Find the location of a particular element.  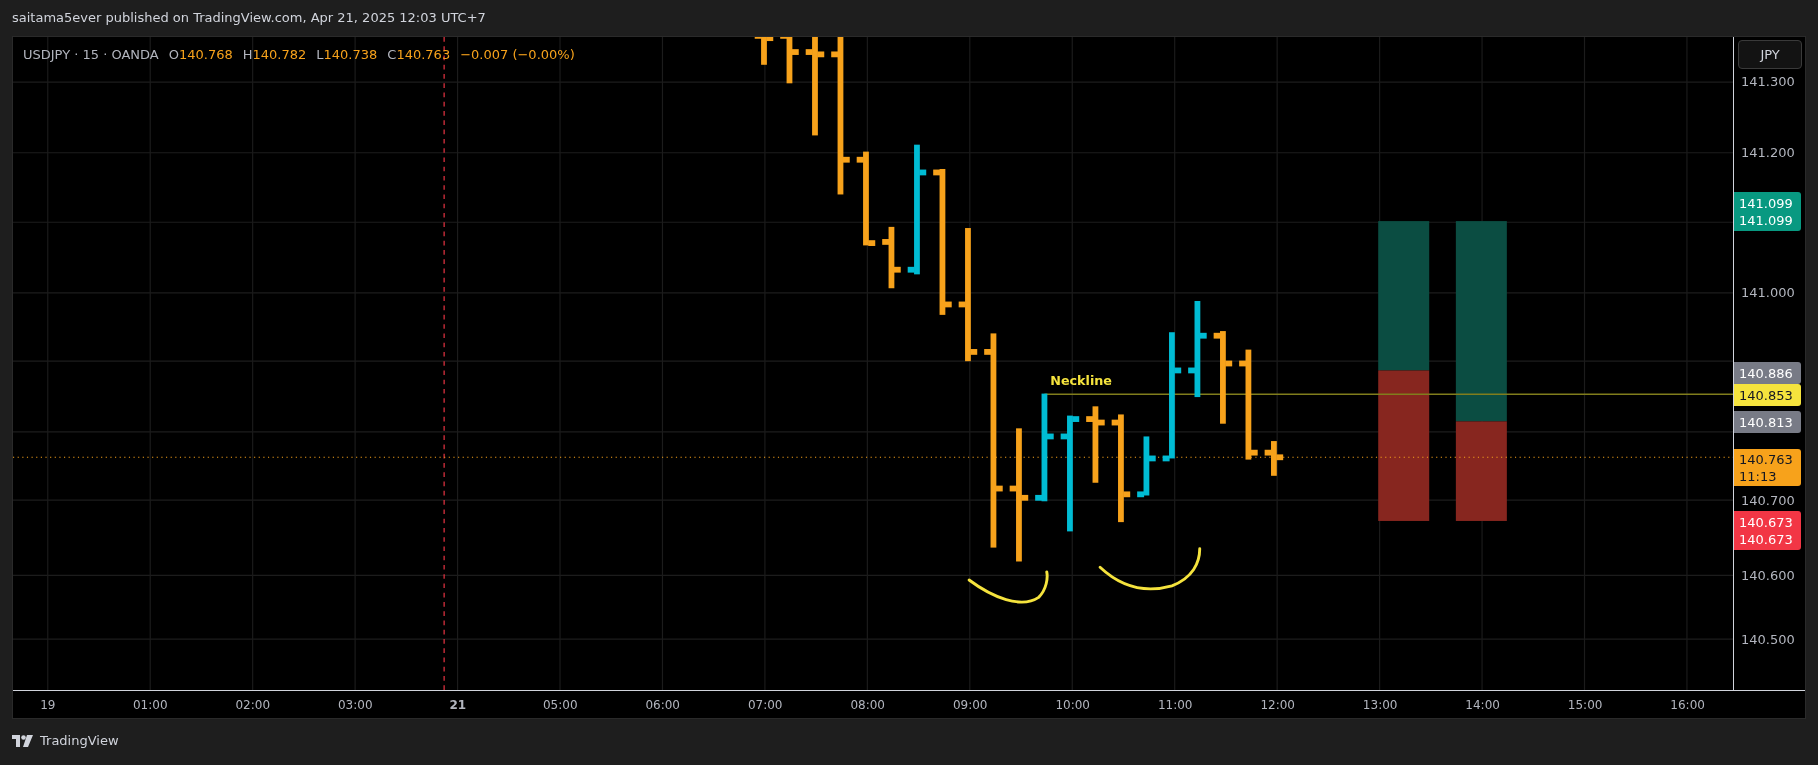

time-label: 12:00 is located at coordinates (1277, 705).